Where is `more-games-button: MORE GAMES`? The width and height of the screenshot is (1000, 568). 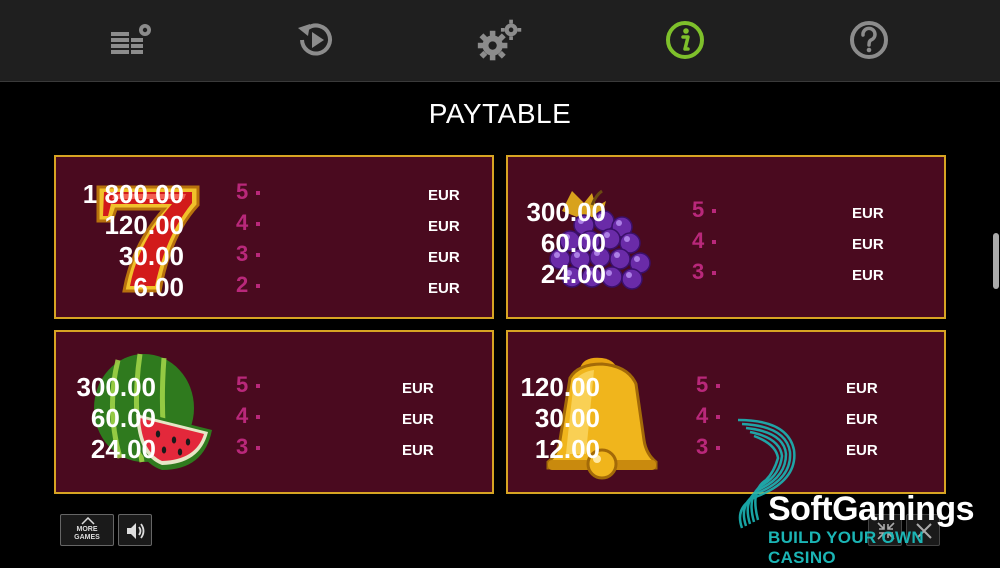
more-games-button: MORE GAMES is located at coordinates (87, 530).